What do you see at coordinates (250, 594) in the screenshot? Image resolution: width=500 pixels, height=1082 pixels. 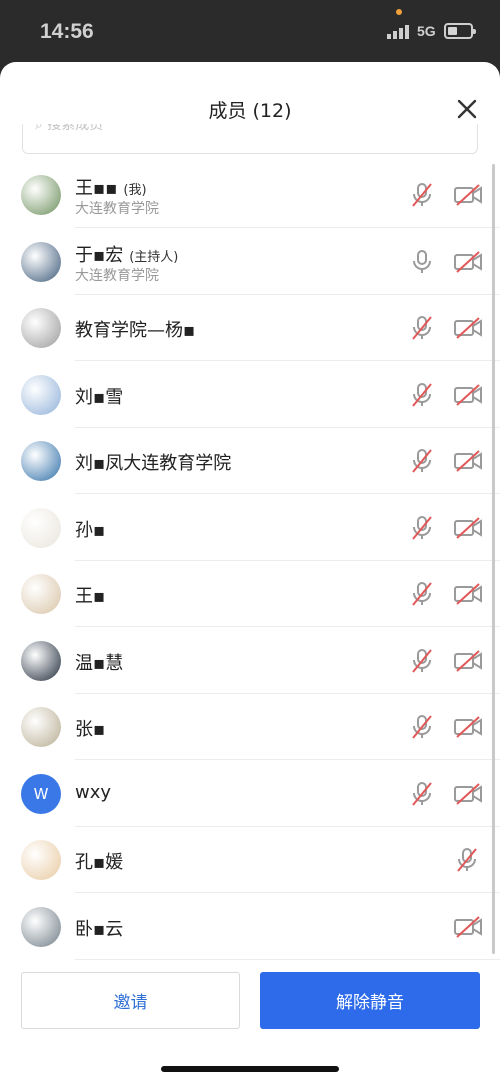 I see `member-row: 王▪` at bounding box center [250, 594].